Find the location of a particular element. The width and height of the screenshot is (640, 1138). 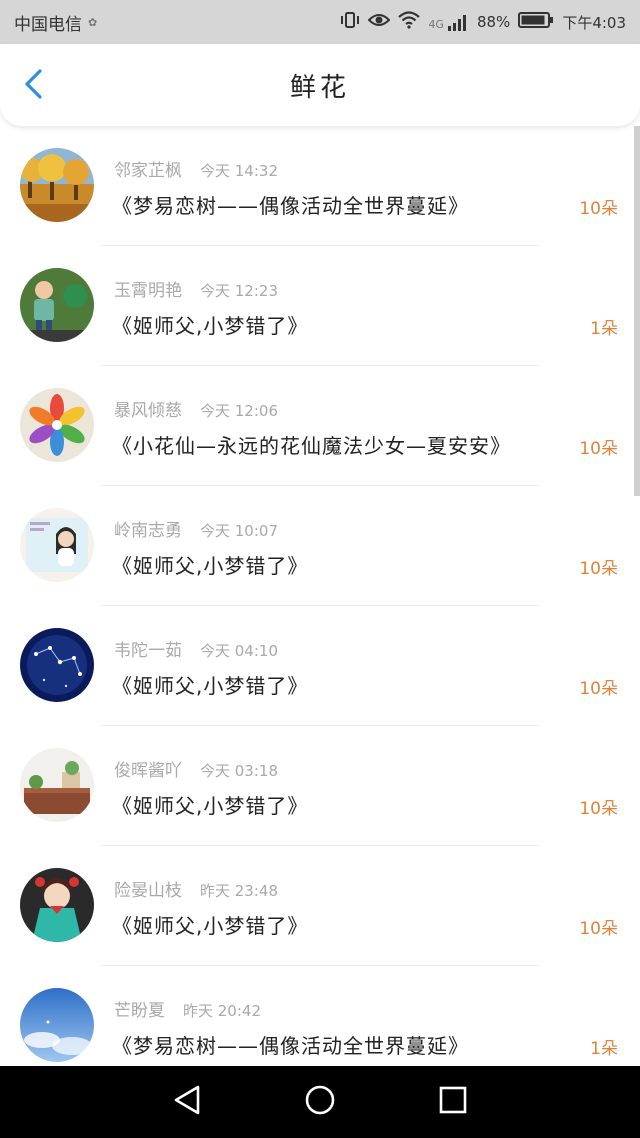

back-button is located at coordinates (34, 86).